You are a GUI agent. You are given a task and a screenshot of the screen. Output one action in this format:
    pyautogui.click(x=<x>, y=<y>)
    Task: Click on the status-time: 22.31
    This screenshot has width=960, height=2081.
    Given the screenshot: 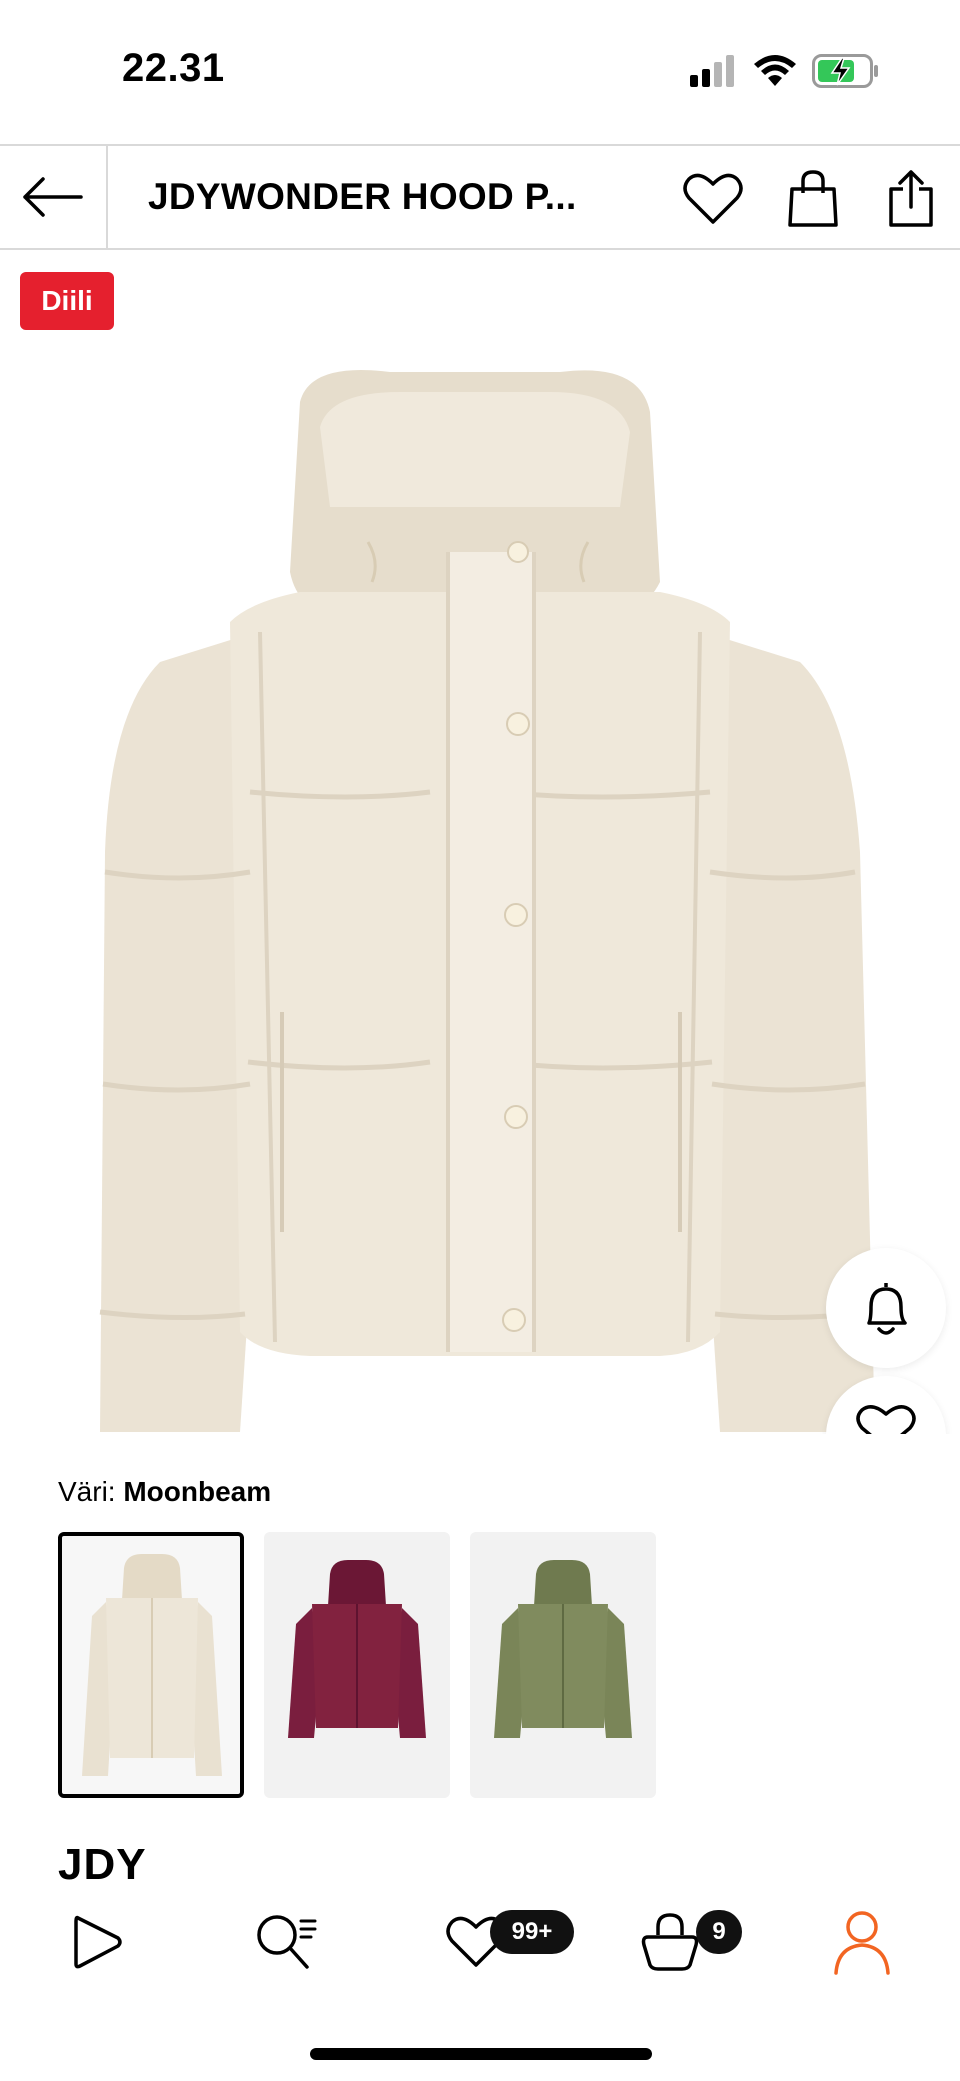 What is the action you would take?
    pyautogui.click(x=173, y=68)
    